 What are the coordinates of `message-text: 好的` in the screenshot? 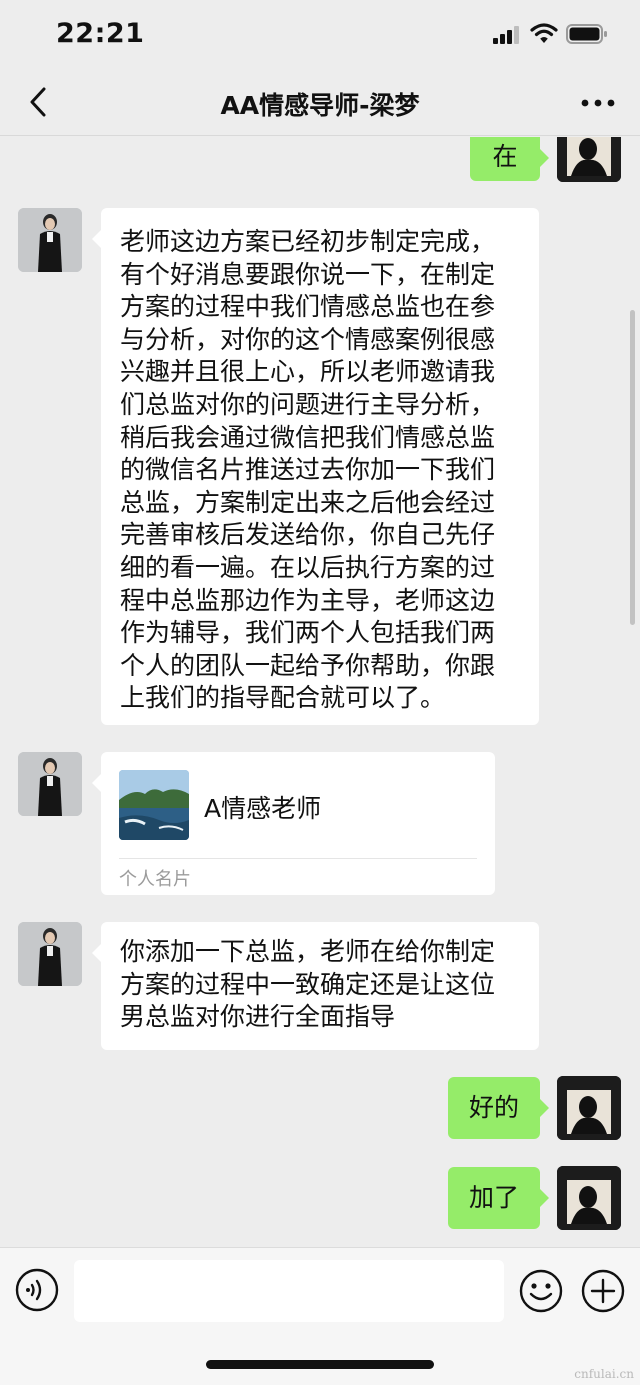 It's located at (493, 1107).